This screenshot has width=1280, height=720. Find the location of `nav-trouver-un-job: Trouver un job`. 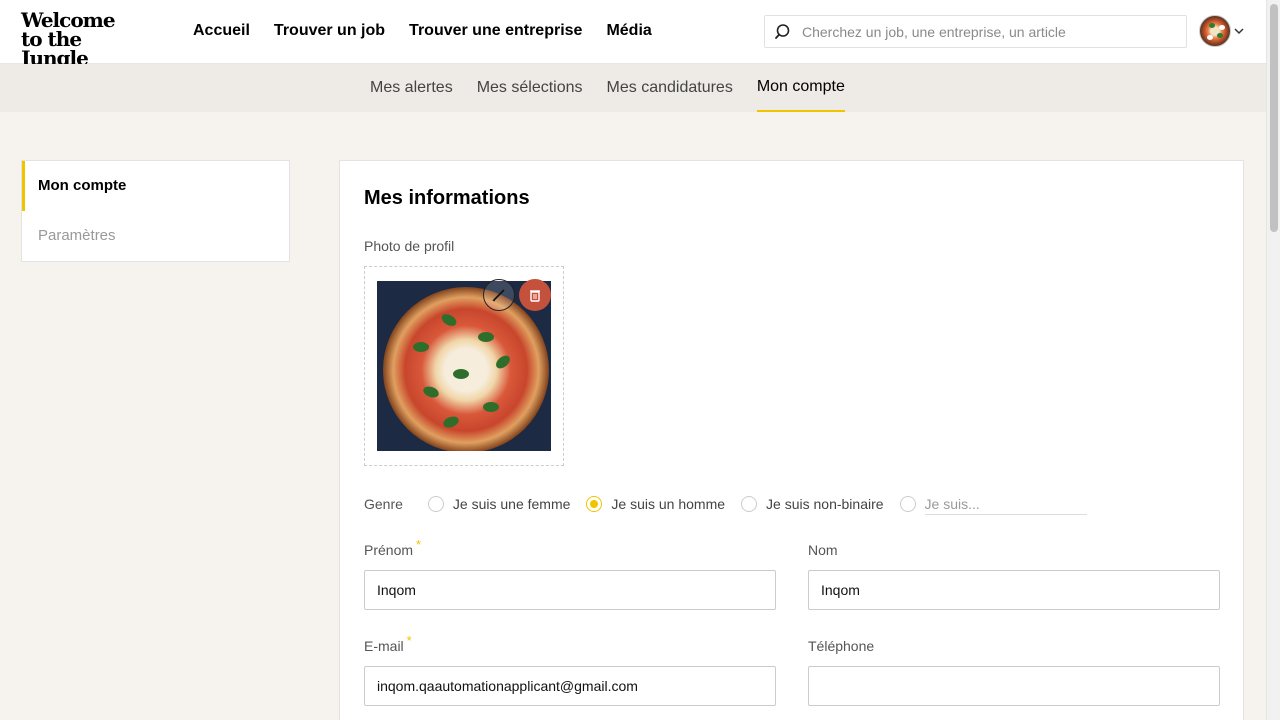

nav-trouver-un-job: Trouver un job is located at coordinates (329, 31).